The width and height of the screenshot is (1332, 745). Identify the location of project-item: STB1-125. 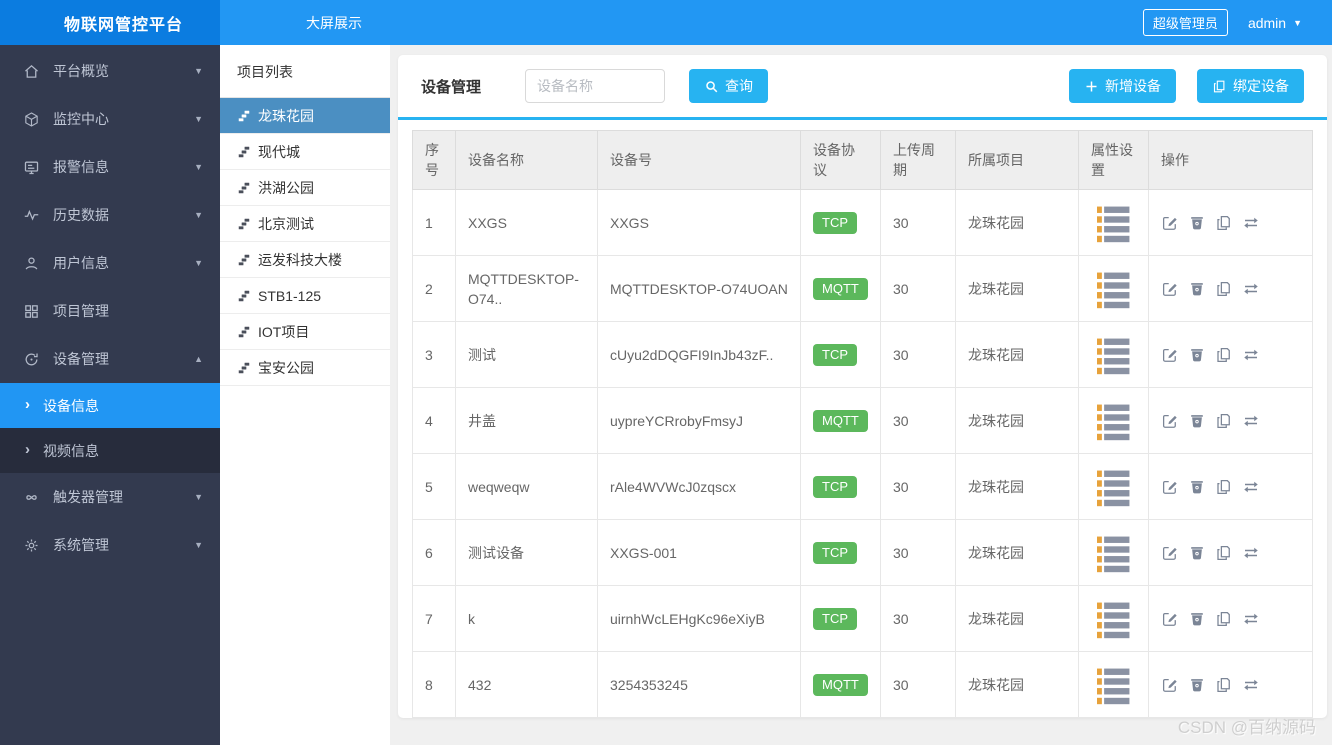
(305, 296).